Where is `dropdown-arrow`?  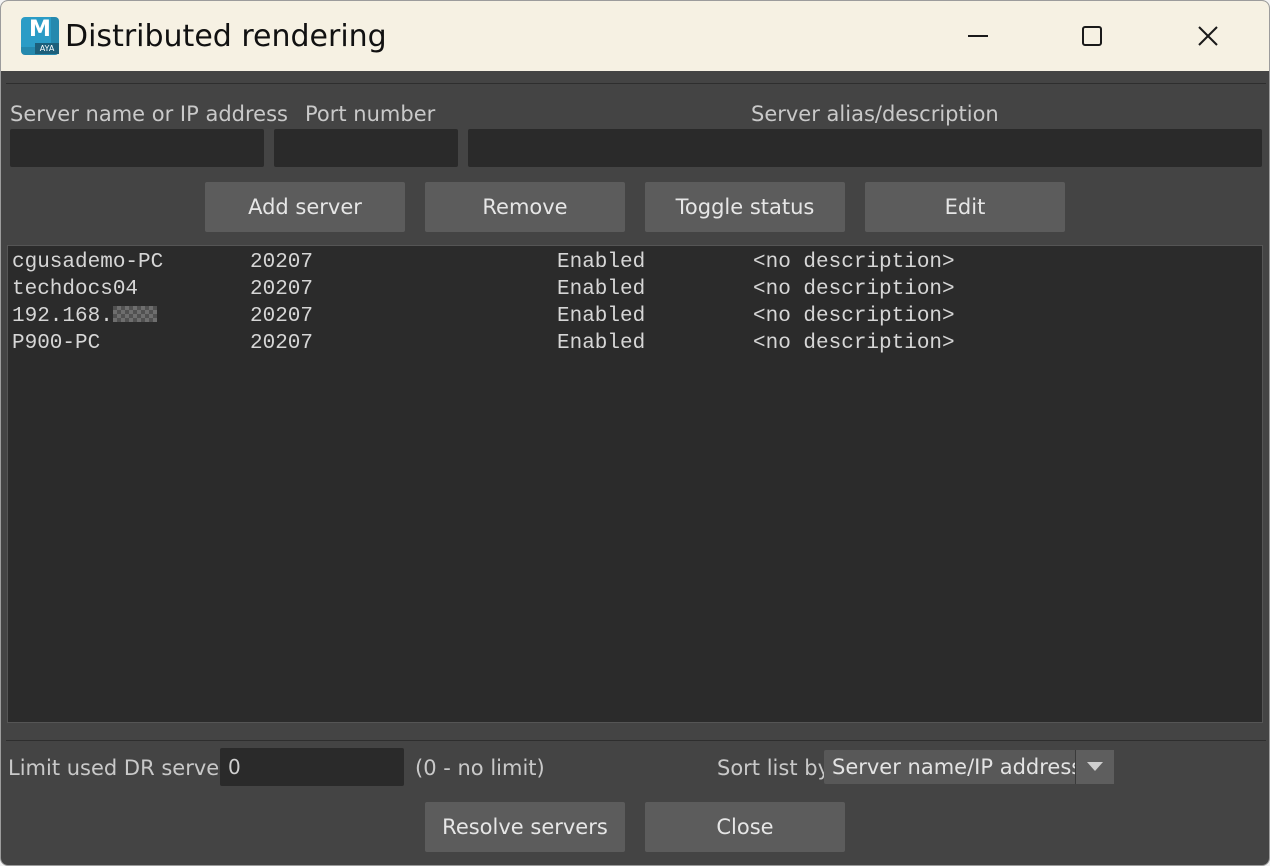
dropdown-arrow is located at coordinates (1094, 767).